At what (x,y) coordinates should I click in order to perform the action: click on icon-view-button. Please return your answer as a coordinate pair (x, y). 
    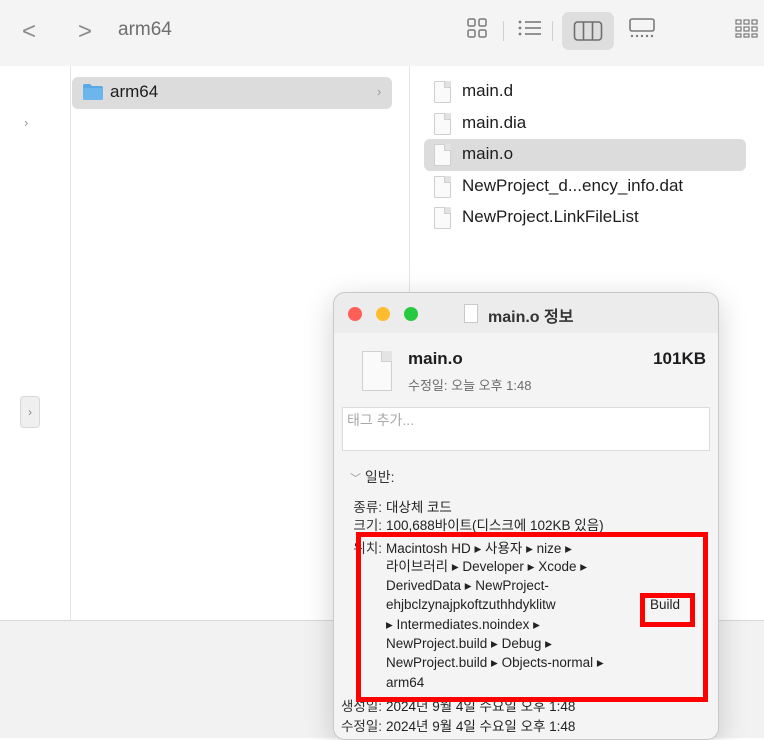
    Looking at the image, I should click on (477, 30).